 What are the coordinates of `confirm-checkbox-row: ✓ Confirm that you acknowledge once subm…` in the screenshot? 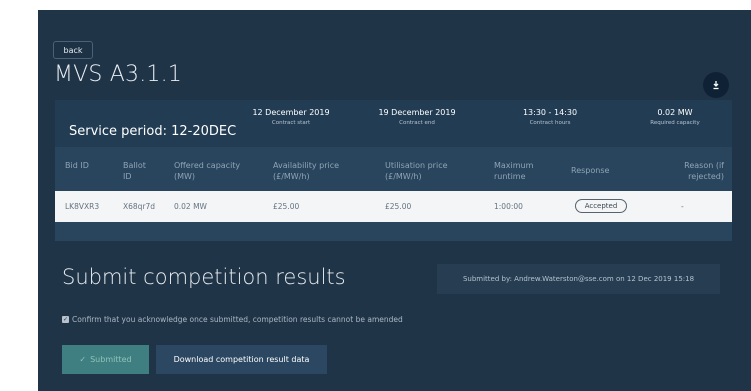 It's located at (232, 319).